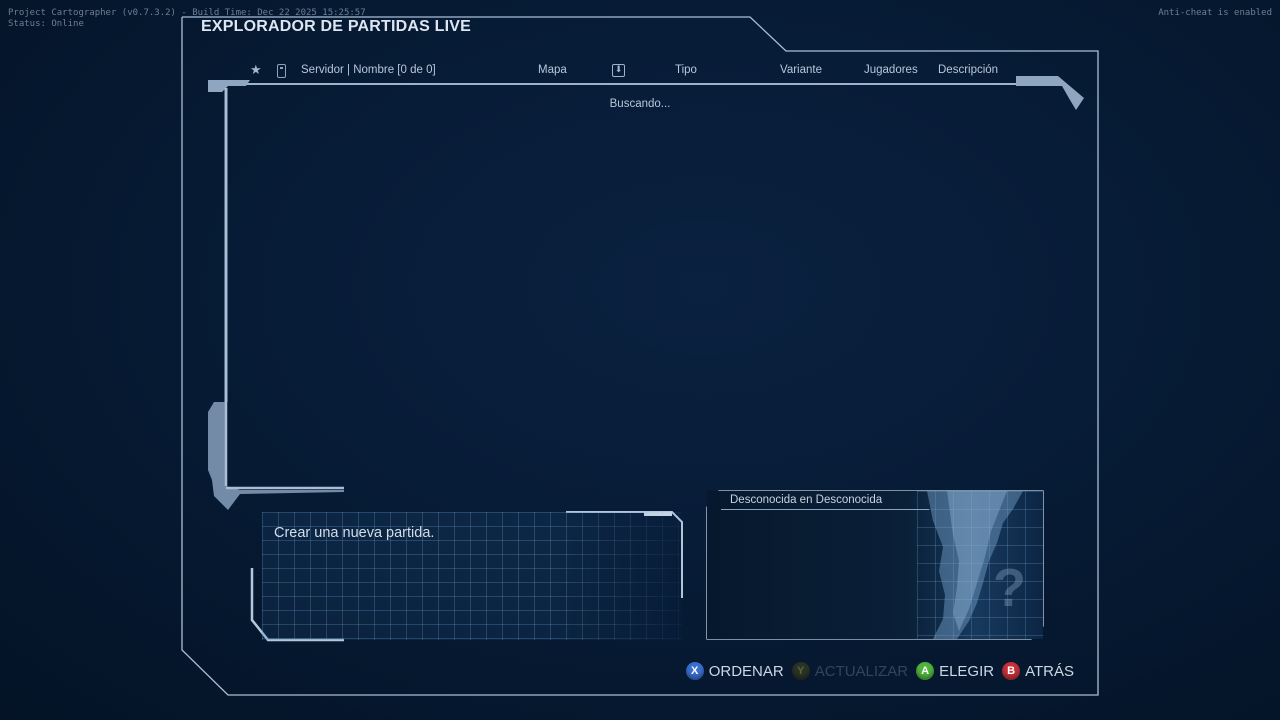 Image resolution: width=1280 pixels, height=720 pixels. What do you see at coordinates (1049, 671) in the screenshot?
I see `prompt-label: ATRÁS` at bounding box center [1049, 671].